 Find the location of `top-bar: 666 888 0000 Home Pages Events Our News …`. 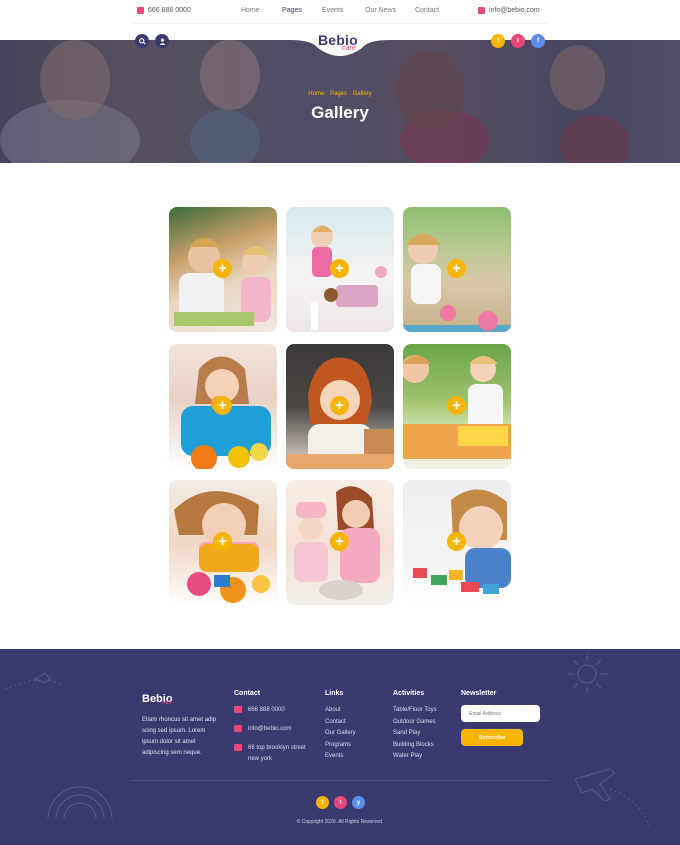

top-bar: 666 888 0000 Home Pages Events Our News … is located at coordinates (340, 12).